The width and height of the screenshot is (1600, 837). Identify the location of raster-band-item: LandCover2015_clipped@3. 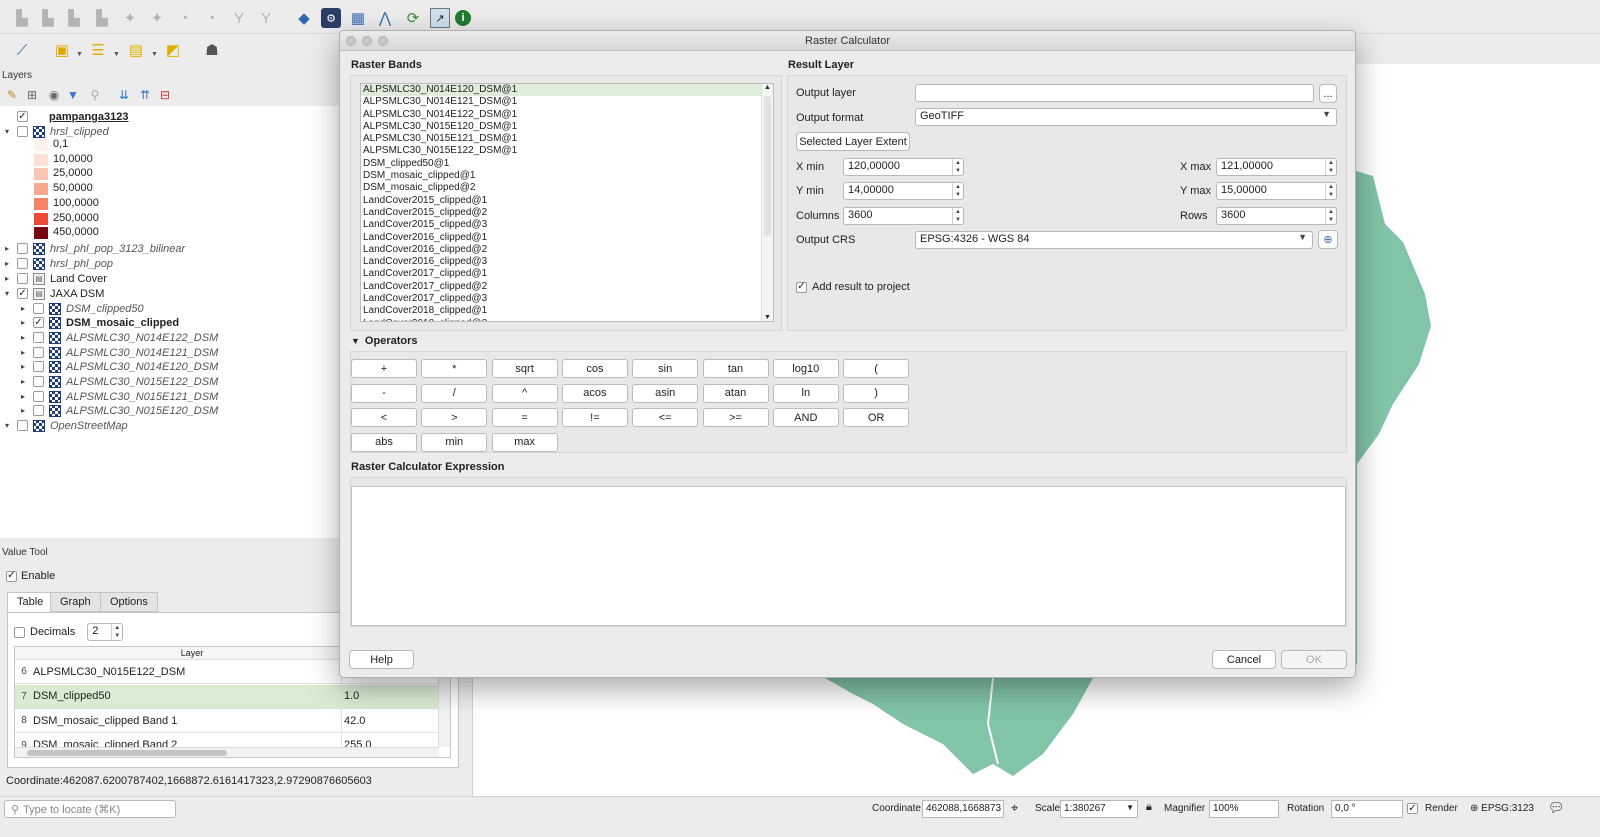
(567, 225).